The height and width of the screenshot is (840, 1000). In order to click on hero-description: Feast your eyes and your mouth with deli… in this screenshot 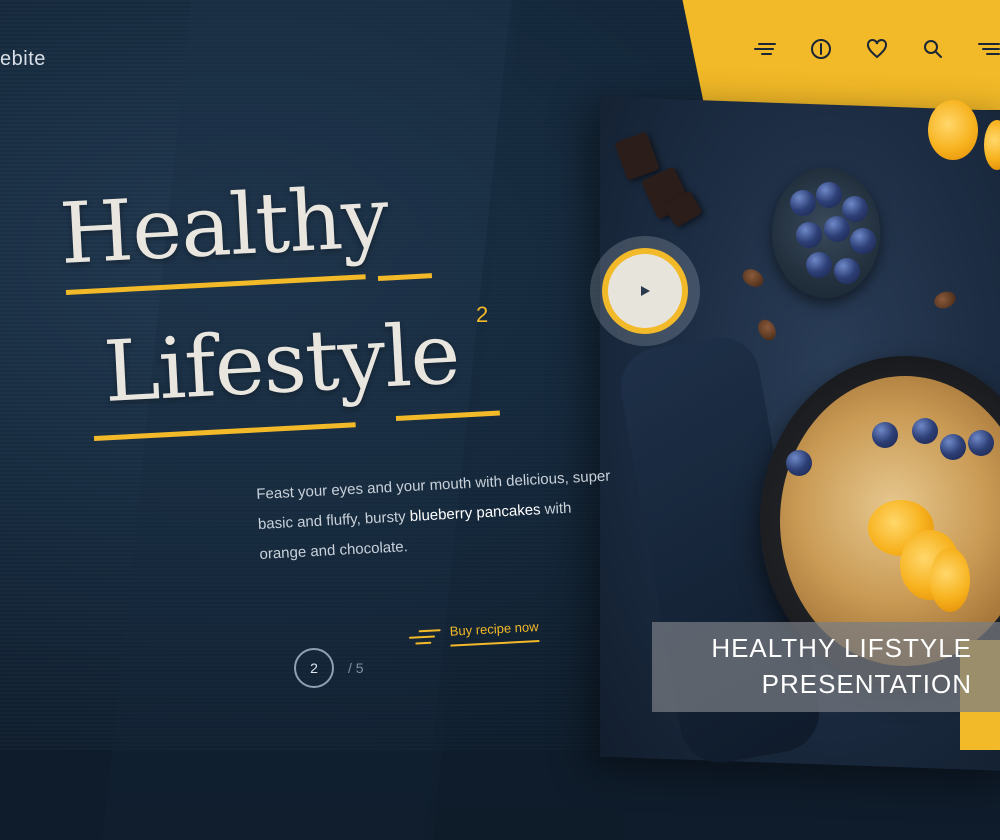, I will do `click(438, 515)`.